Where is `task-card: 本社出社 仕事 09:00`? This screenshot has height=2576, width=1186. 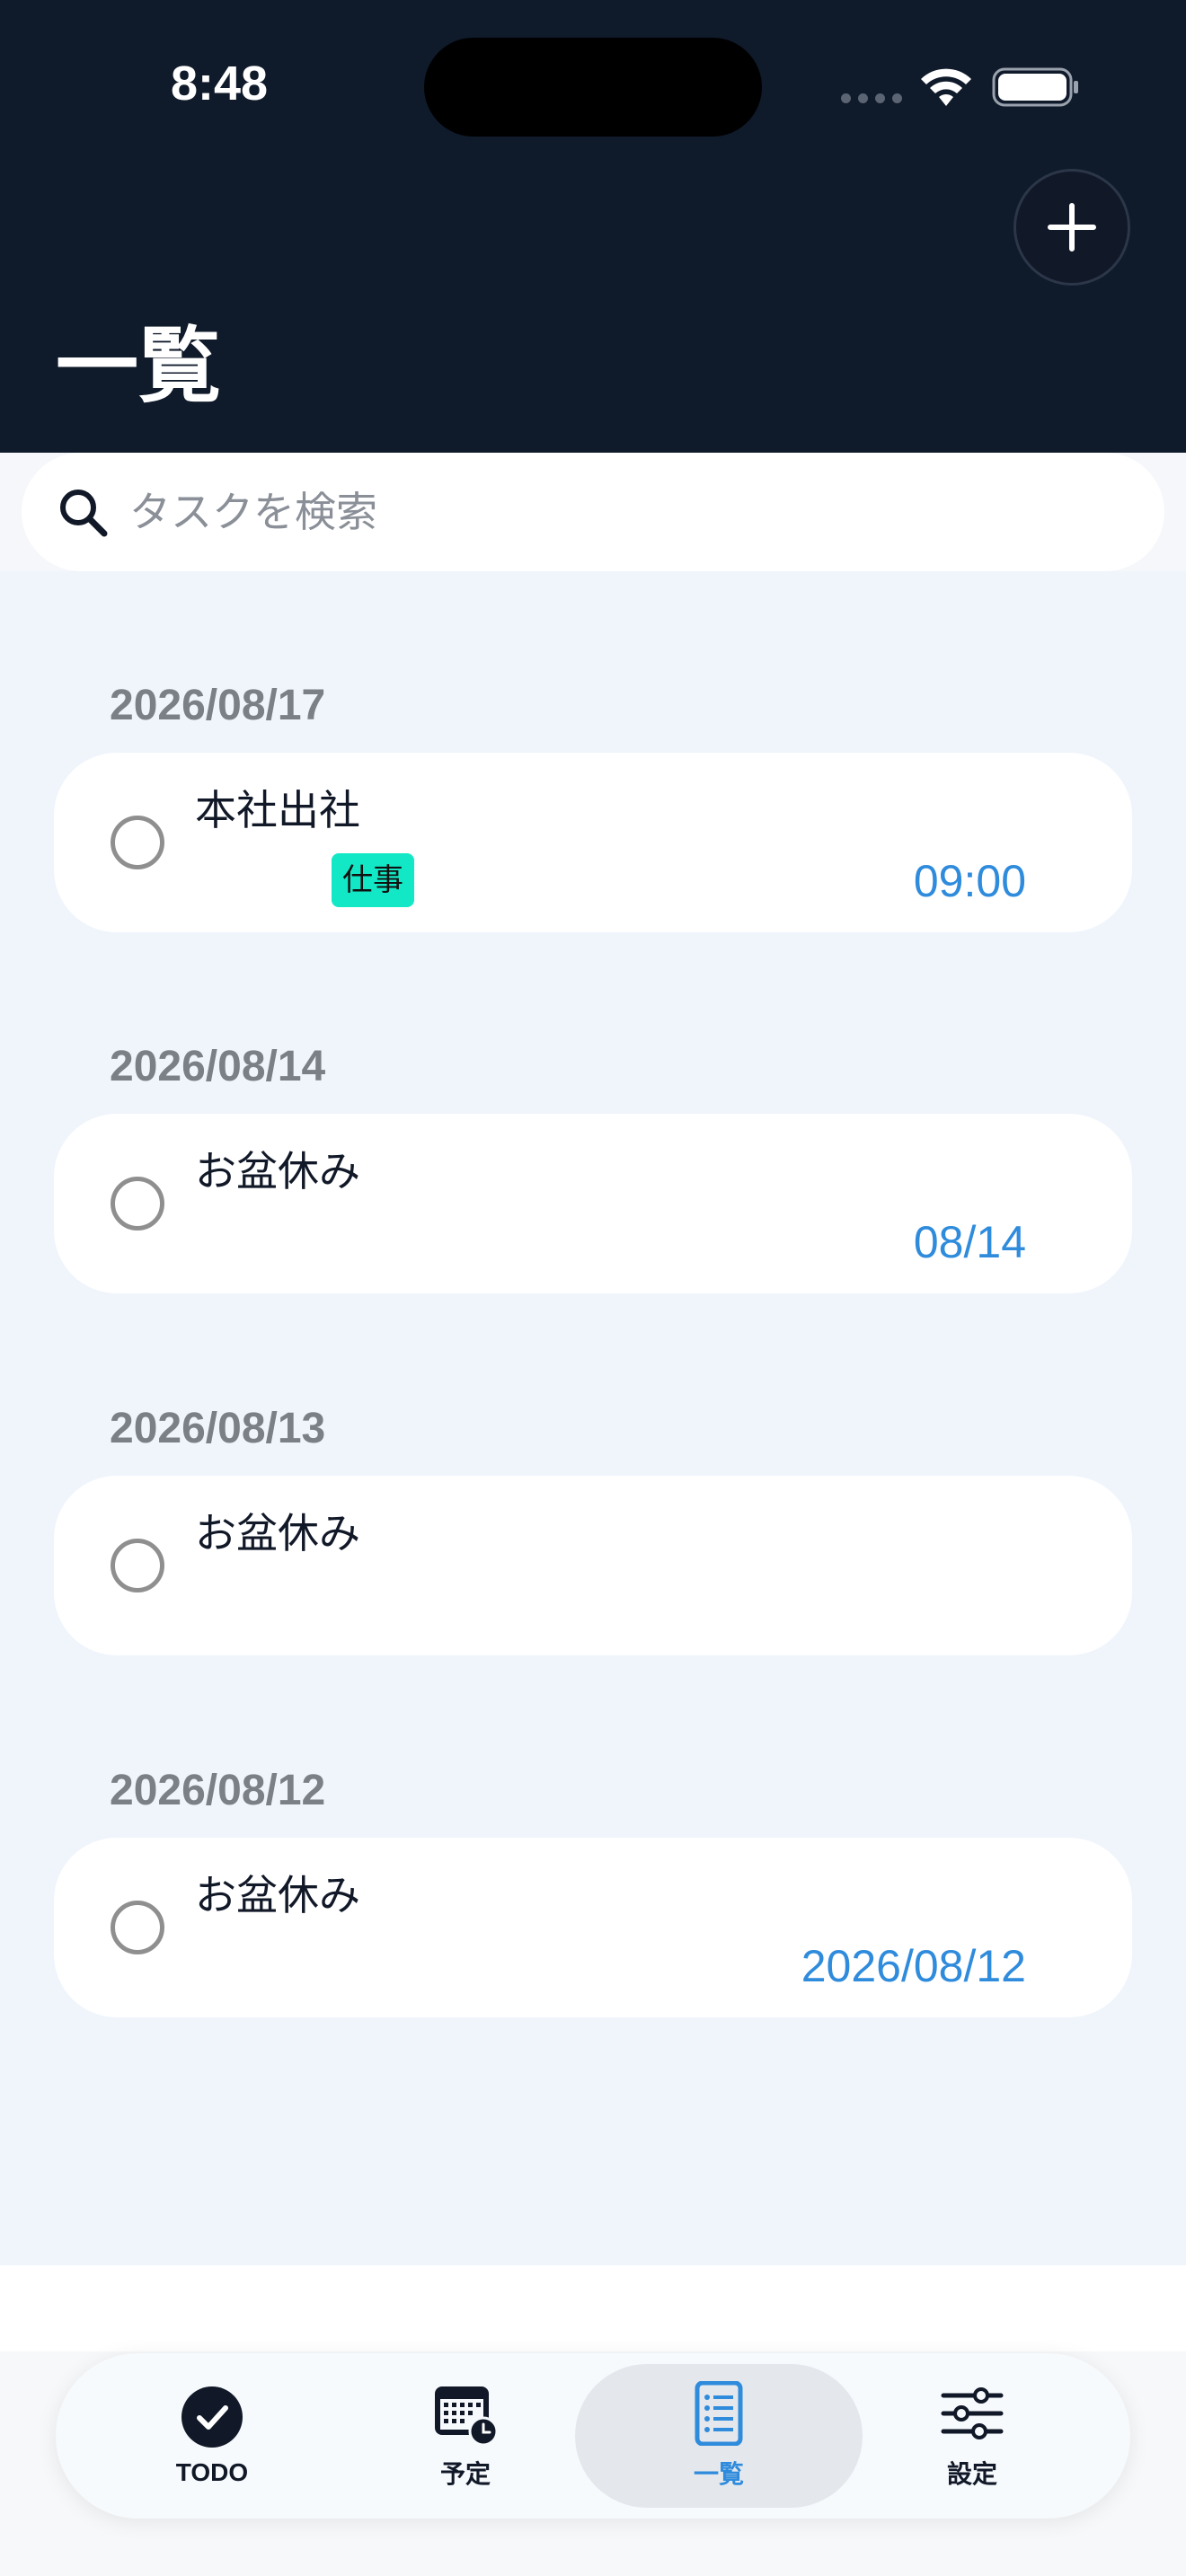 task-card: 本社出社 仕事 09:00 is located at coordinates (593, 842).